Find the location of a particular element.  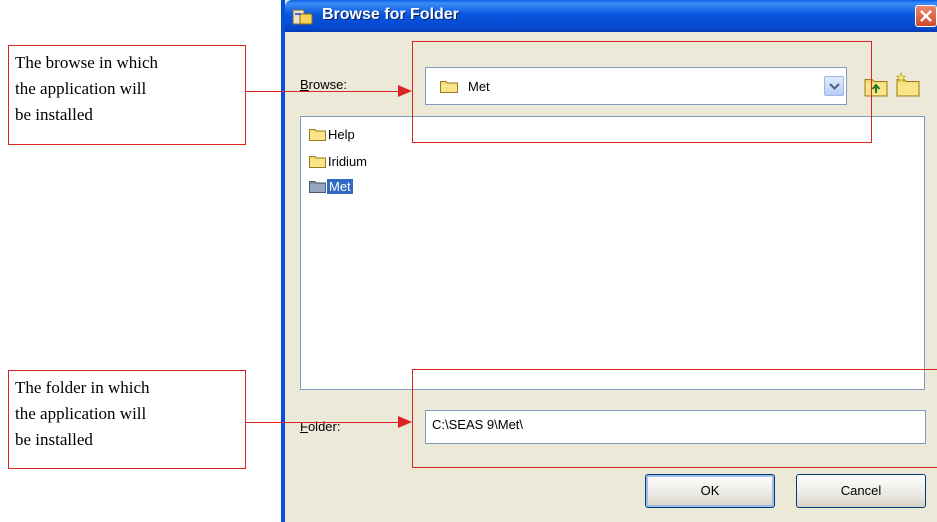

cancel-button: Cancel is located at coordinates (861, 491).